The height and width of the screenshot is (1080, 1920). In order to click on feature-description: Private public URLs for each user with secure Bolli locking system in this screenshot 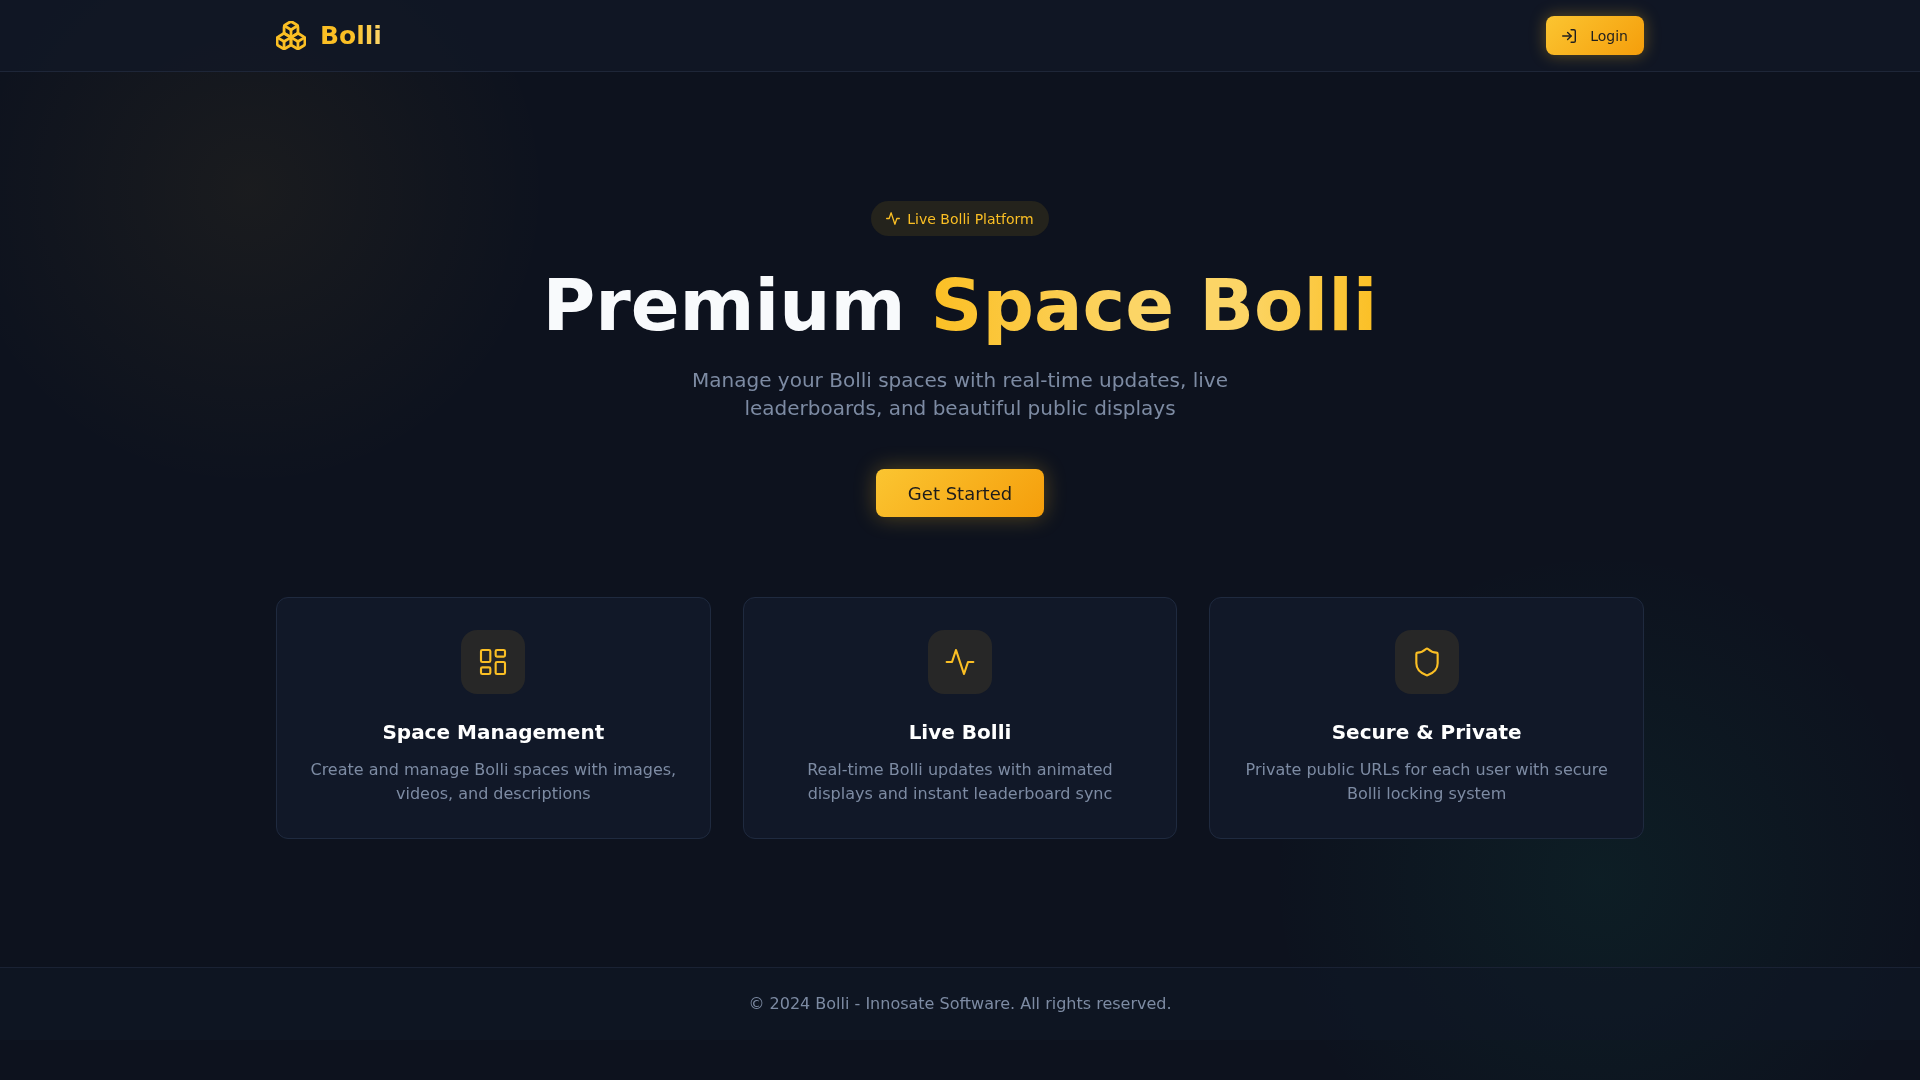, I will do `click(1426, 782)`.